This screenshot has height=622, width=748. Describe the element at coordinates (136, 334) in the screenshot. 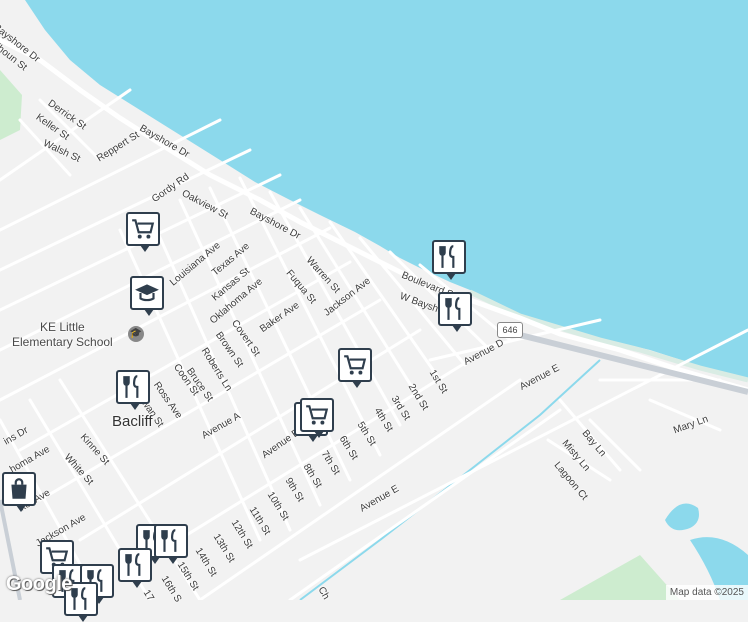

I see `school-small-icon: 🎓` at that location.